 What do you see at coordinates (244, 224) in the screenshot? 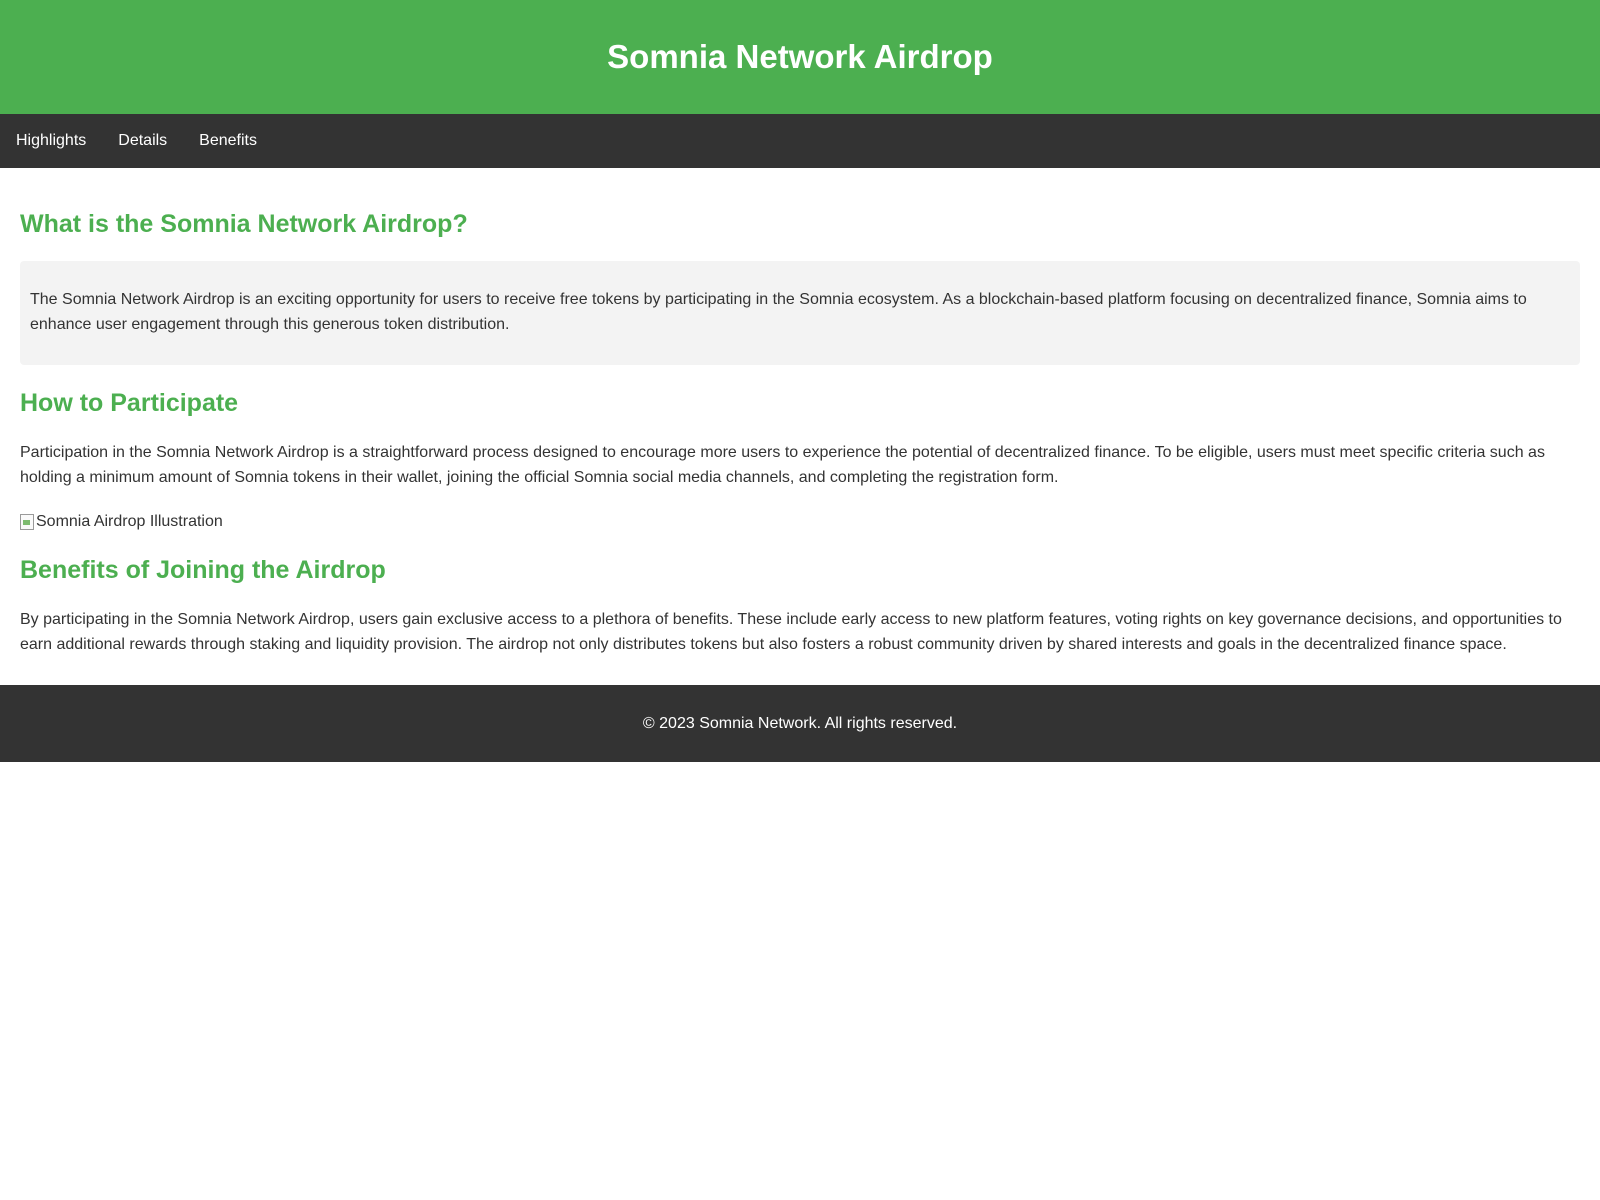
I see `section-heading-what-is: What is the Somnia Network Airdrop?` at bounding box center [244, 224].